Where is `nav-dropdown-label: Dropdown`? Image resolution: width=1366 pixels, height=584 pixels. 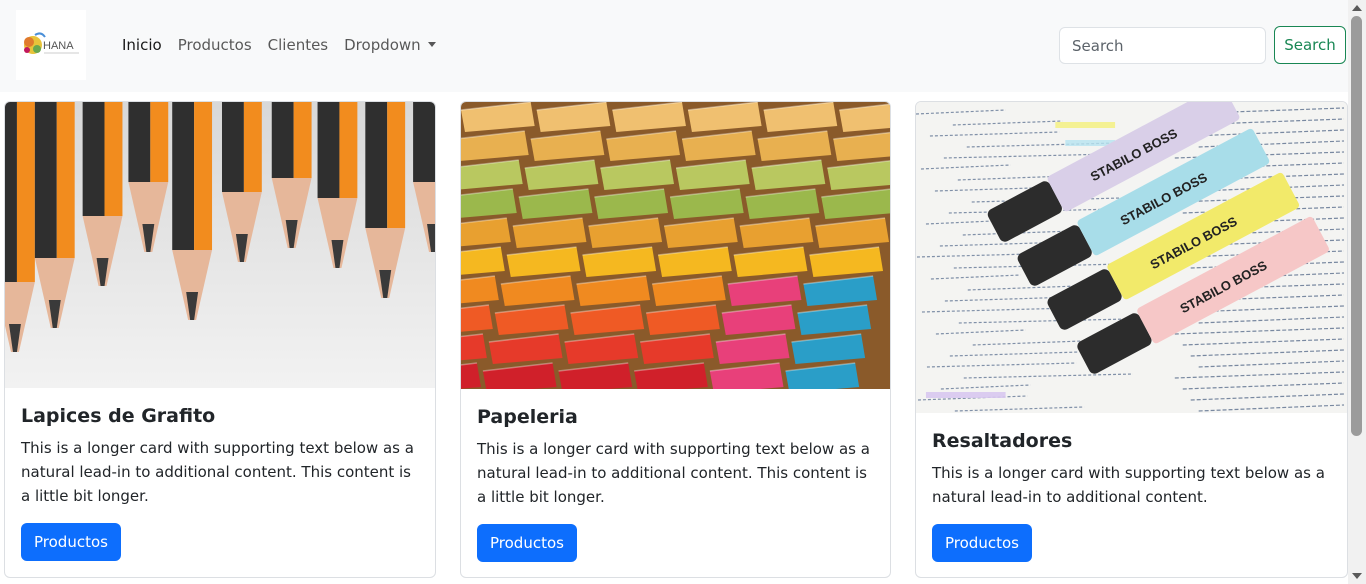
nav-dropdown-label: Dropdown is located at coordinates (382, 45).